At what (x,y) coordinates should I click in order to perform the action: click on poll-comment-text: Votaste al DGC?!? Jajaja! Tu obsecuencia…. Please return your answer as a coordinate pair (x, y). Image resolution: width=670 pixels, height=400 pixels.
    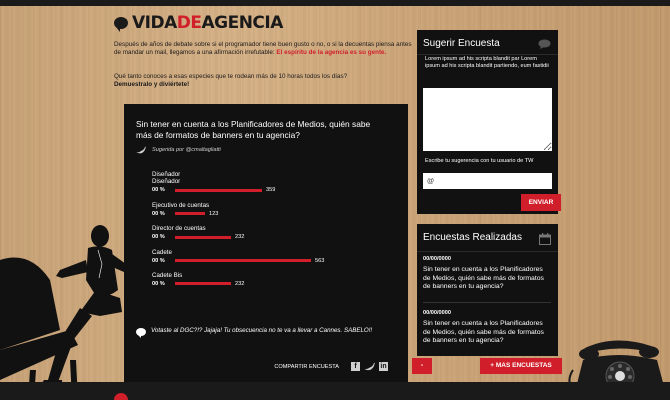
    Looking at the image, I should click on (262, 330).